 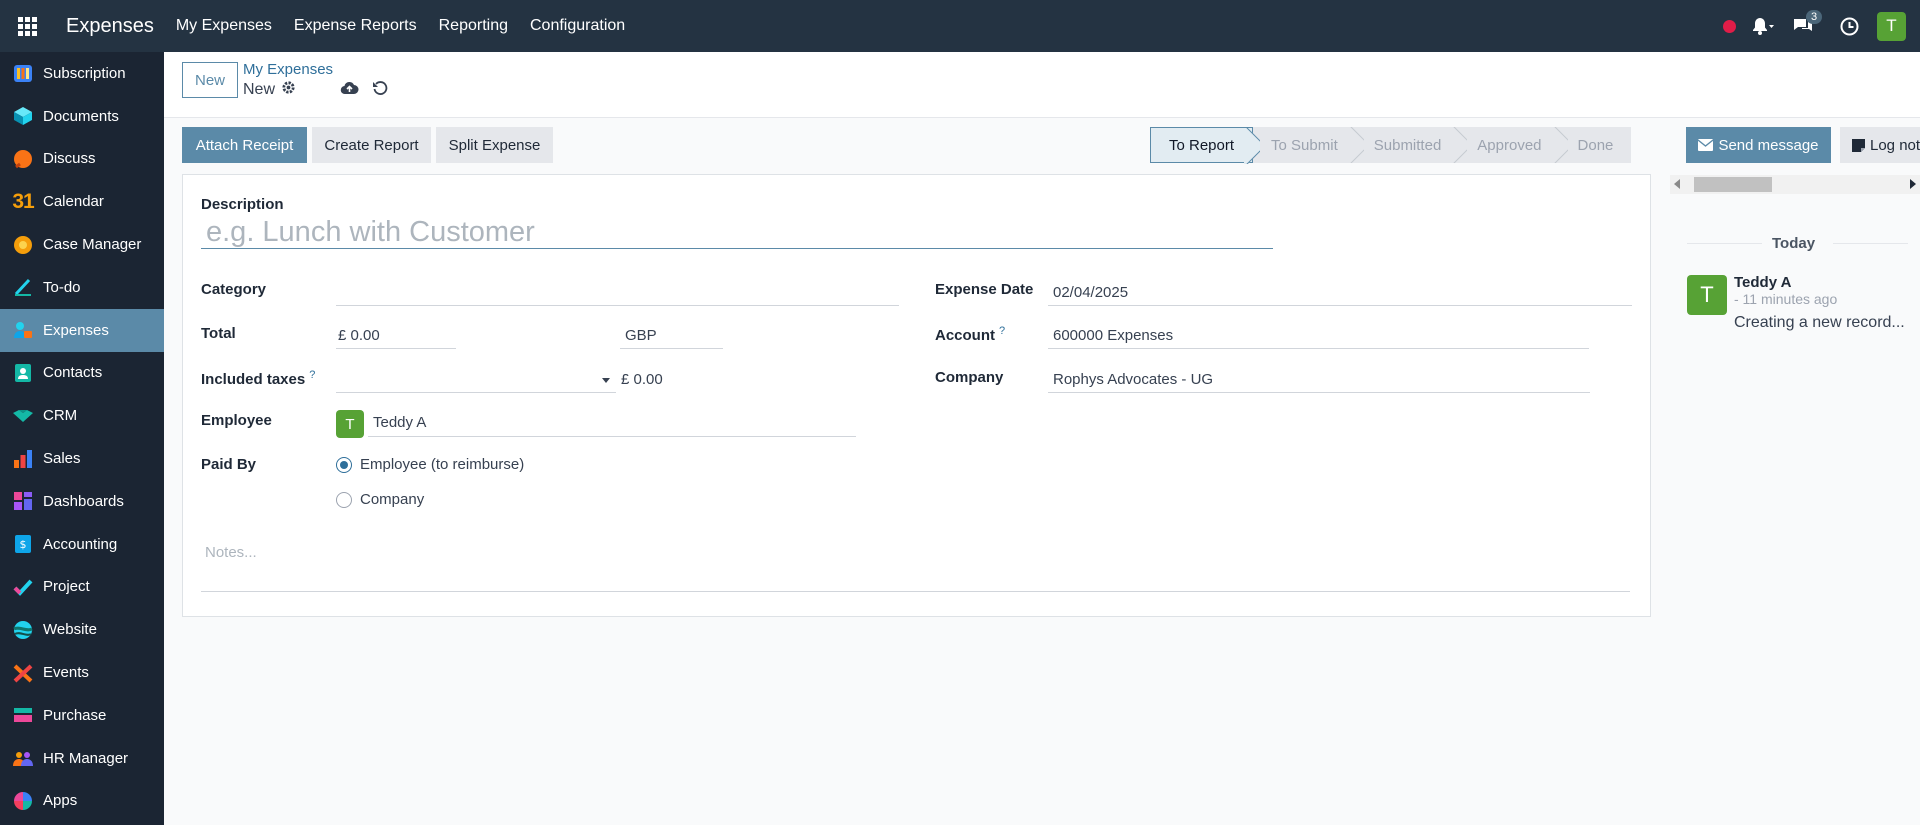 What do you see at coordinates (1763, 26) in the screenshot?
I see `notifications-bell-icon` at bounding box center [1763, 26].